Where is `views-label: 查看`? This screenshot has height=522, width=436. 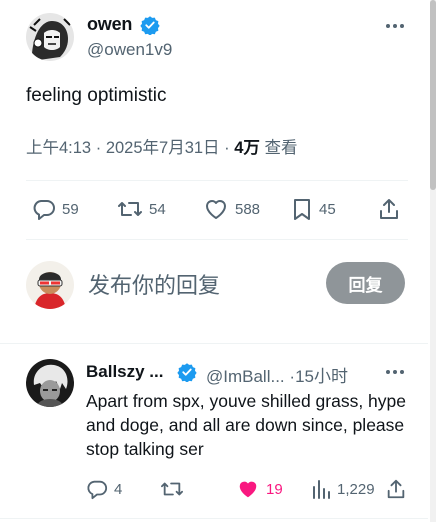 views-label: 查看 is located at coordinates (281, 148).